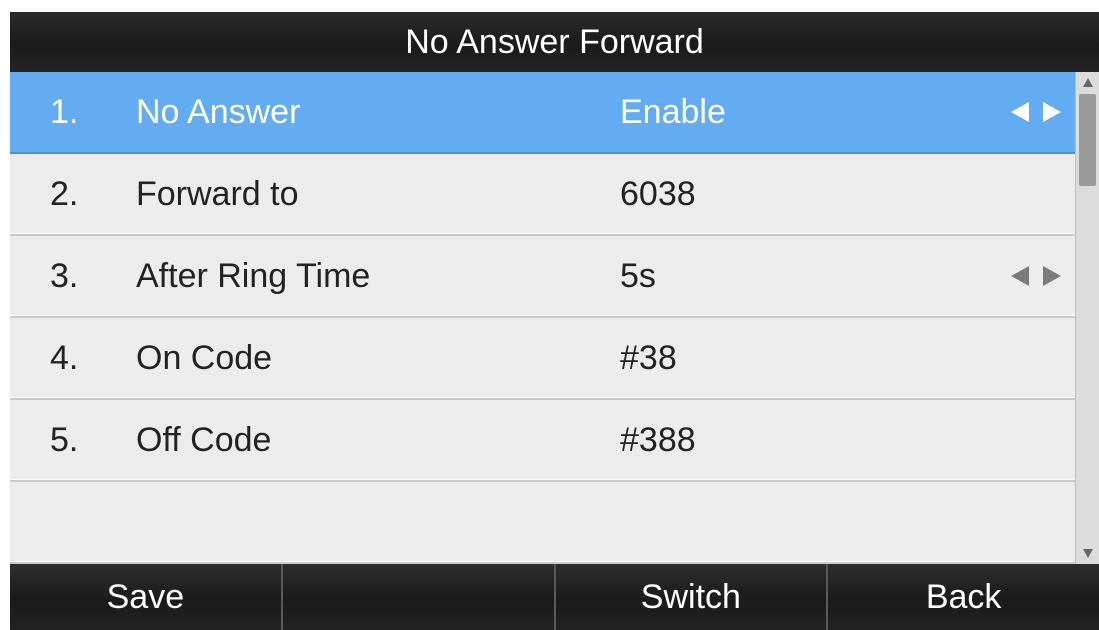 This screenshot has height=630, width=1099. Describe the element at coordinates (542, 441) in the screenshot. I see `list-item-off-code: 5. Off Code #388` at that location.